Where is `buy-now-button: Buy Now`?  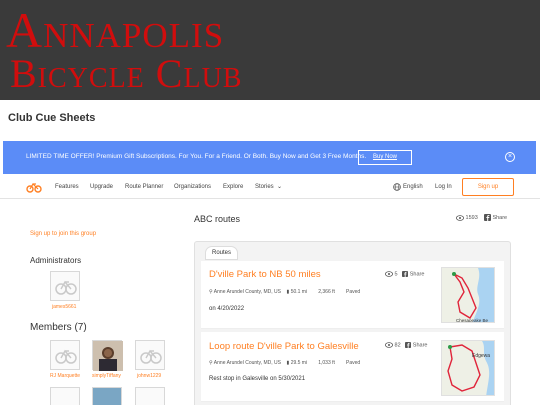
buy-now-button: Buy Now is located at coordinates (385, 157).